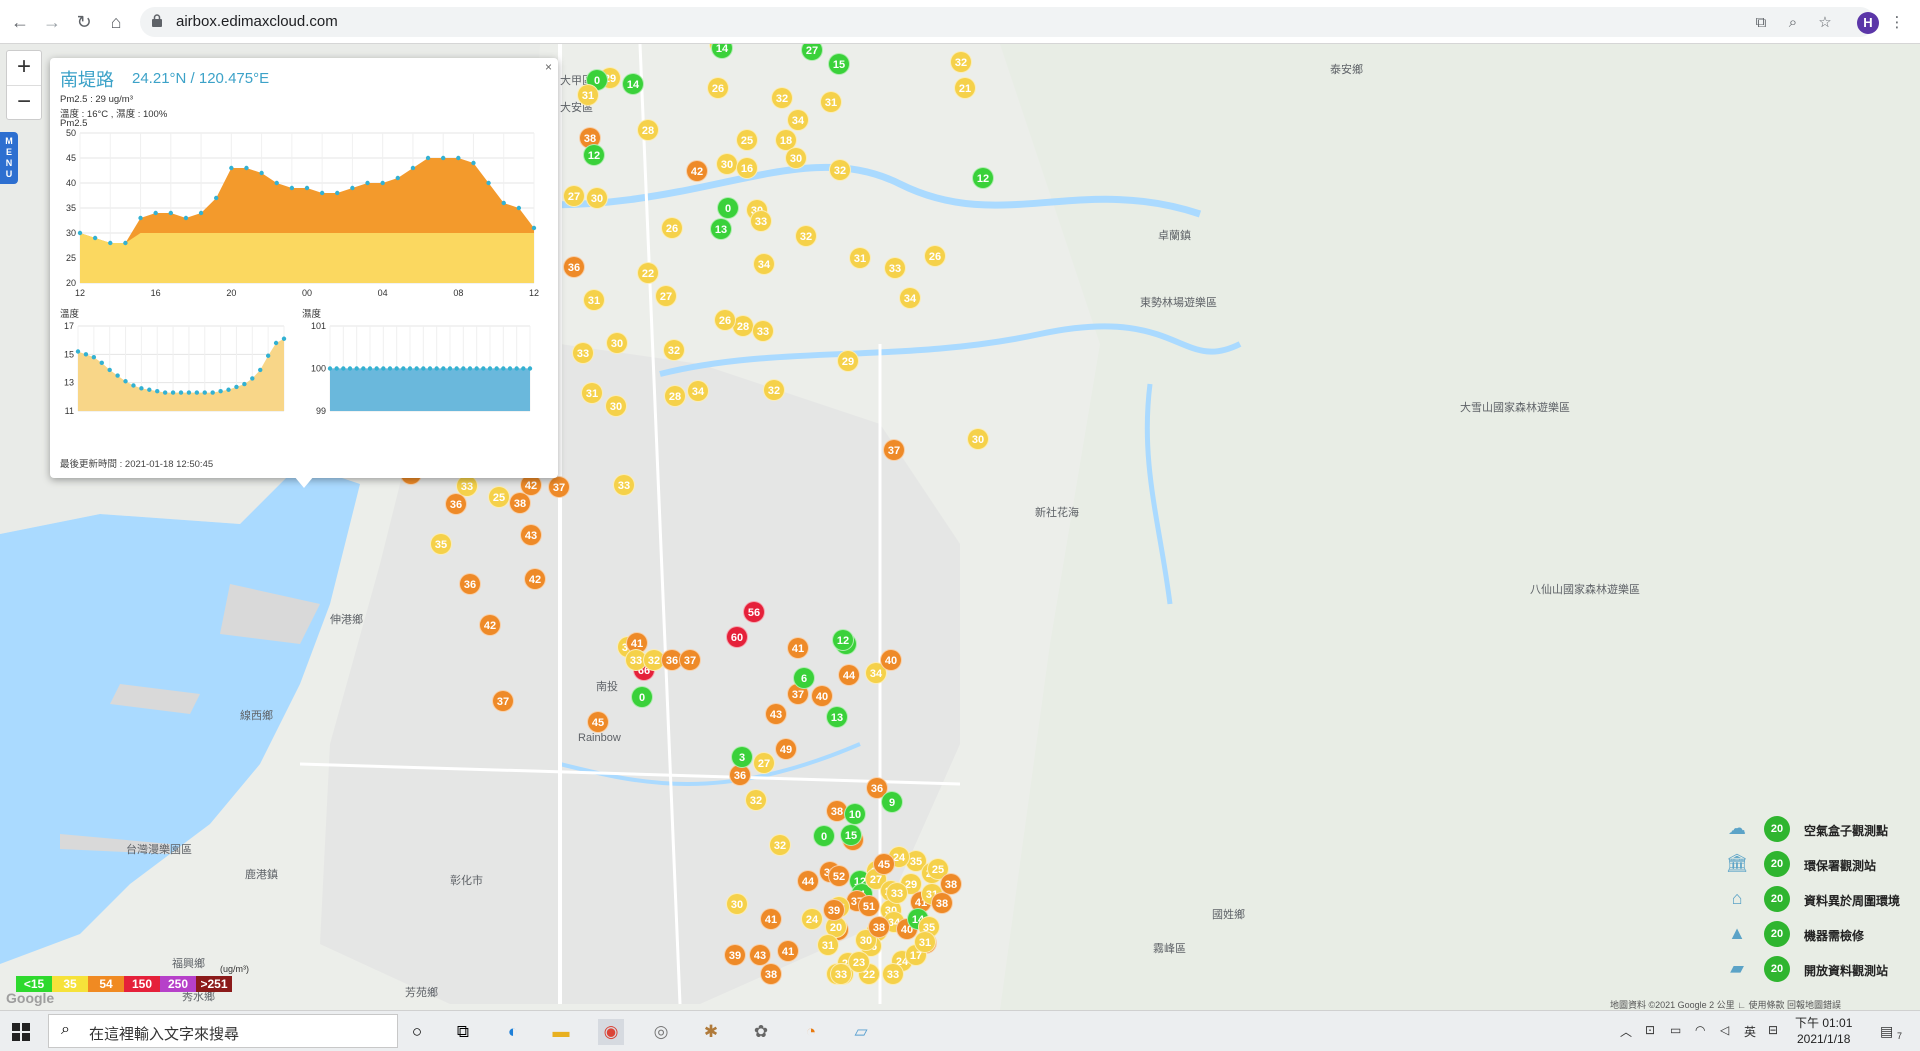 The height and width of the screenshot is (1051, 1920). What do you see at coordinates (855, 814) in the screenshot?
I see `sensor-marker: 10` at bounding box center [855, 814].